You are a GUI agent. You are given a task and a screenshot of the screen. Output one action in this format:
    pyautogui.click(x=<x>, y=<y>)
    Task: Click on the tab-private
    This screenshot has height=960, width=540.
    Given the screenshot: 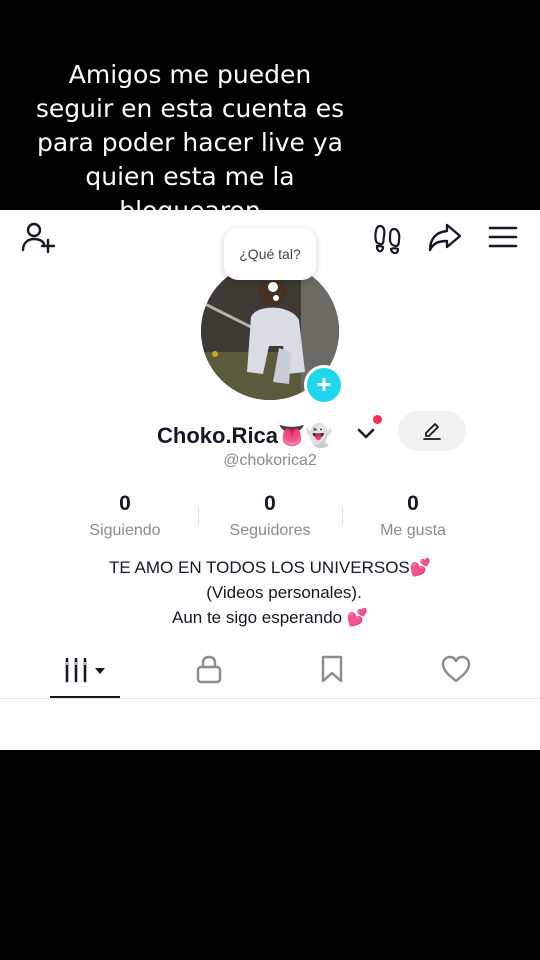 What is the action you would take?
    pyautogui.click(x=209, y=671)
    